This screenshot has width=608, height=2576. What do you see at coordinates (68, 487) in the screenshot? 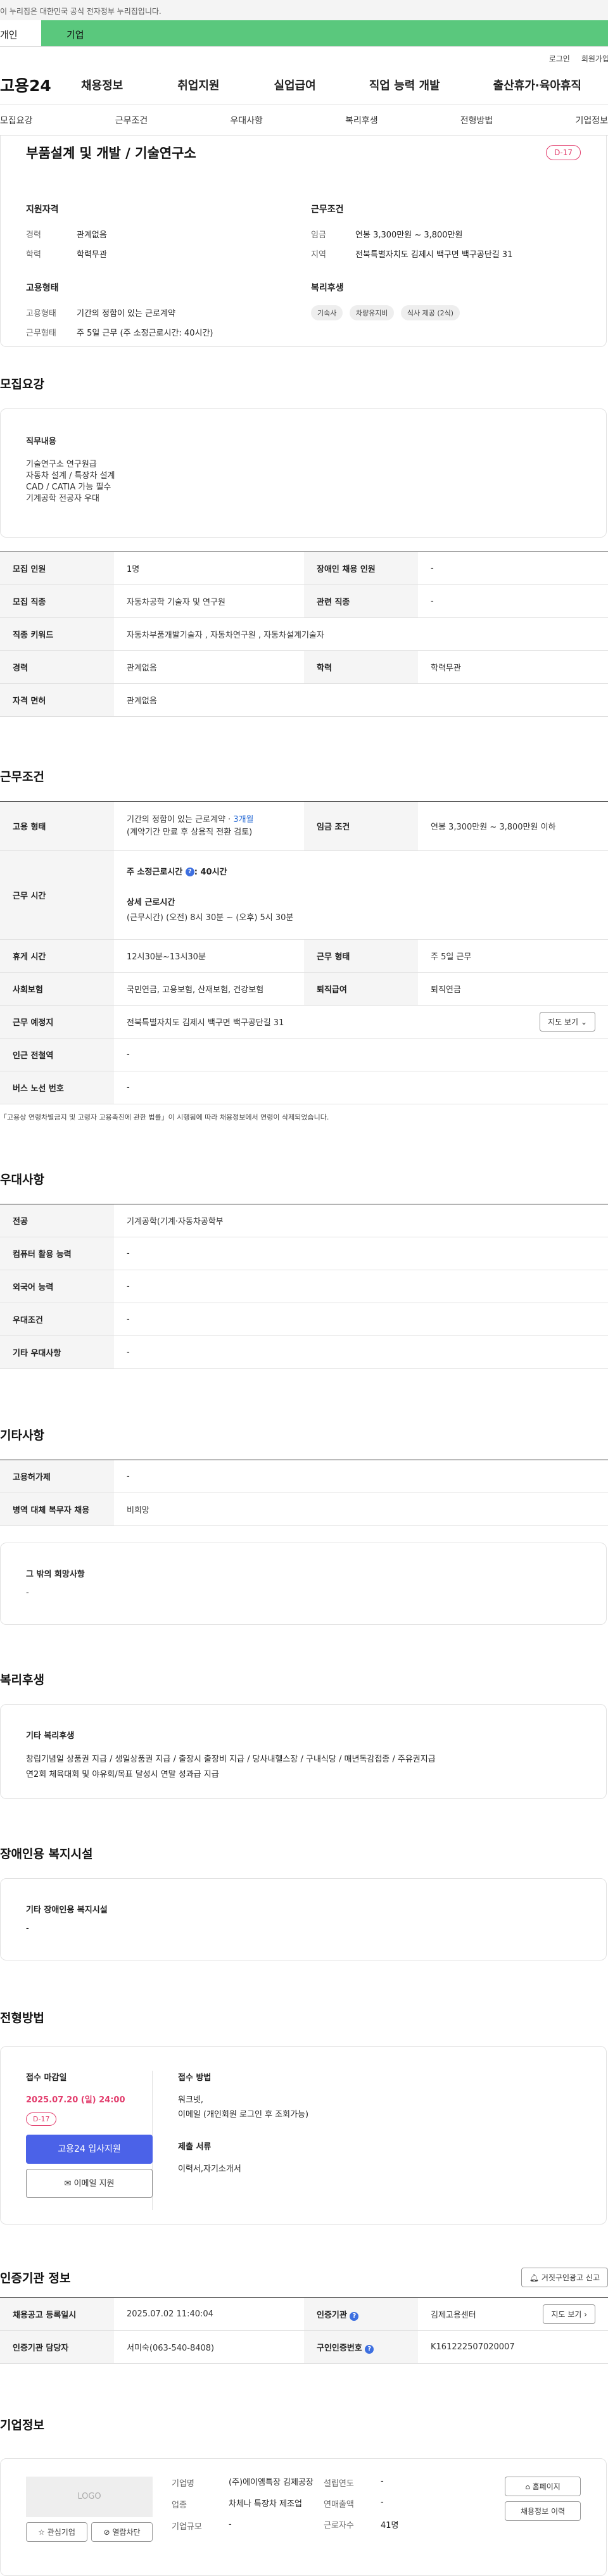
I see `duty-line: CAD / CATIA 가능 필수` at bounding box center [68, 487].